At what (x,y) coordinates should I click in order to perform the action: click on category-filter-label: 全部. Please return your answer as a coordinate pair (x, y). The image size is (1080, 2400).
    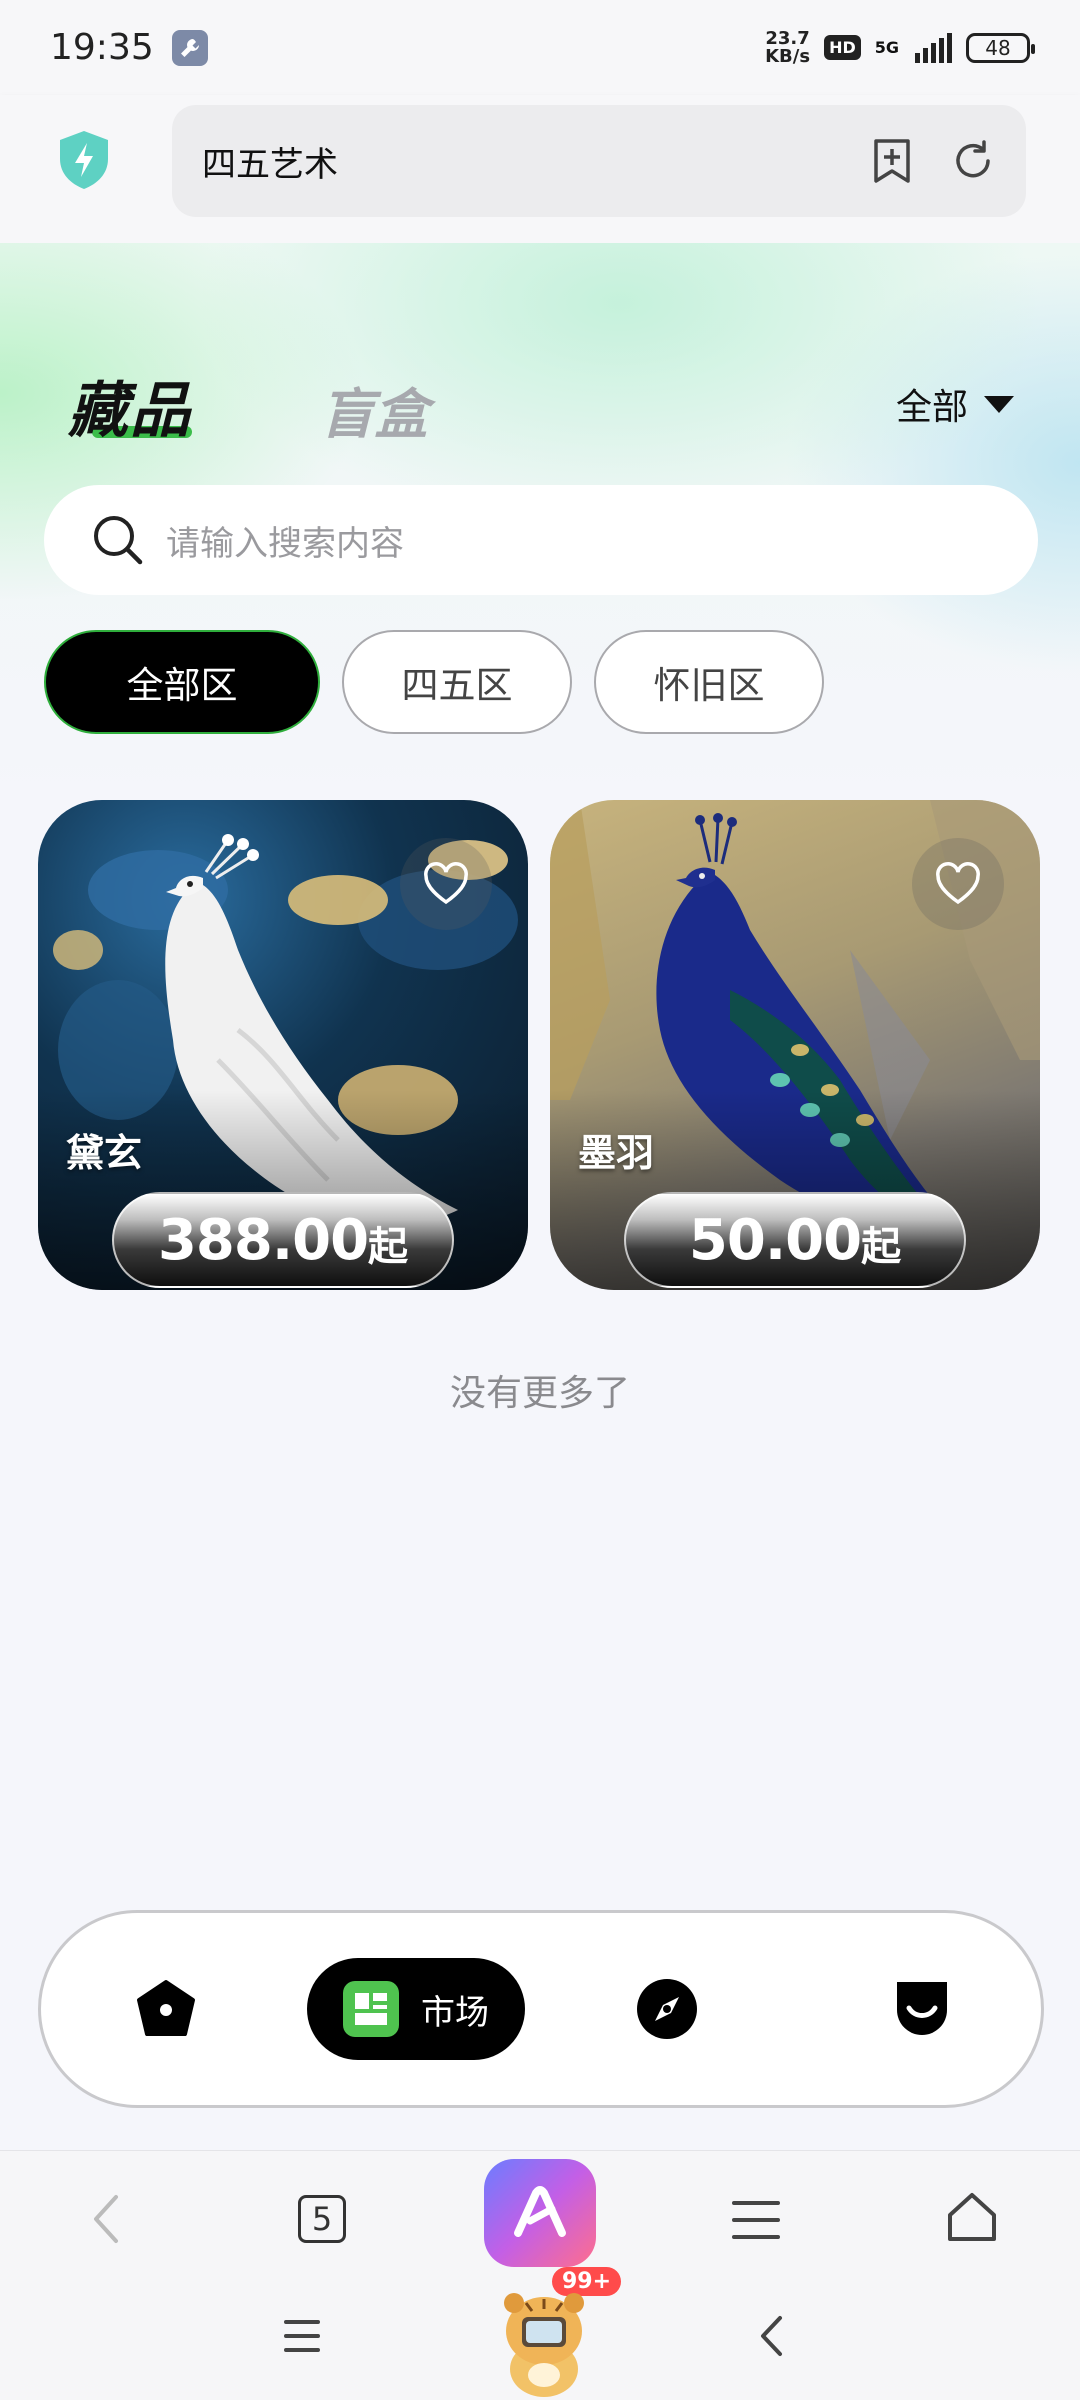
    Looking at the image, I should click on (932, 407).